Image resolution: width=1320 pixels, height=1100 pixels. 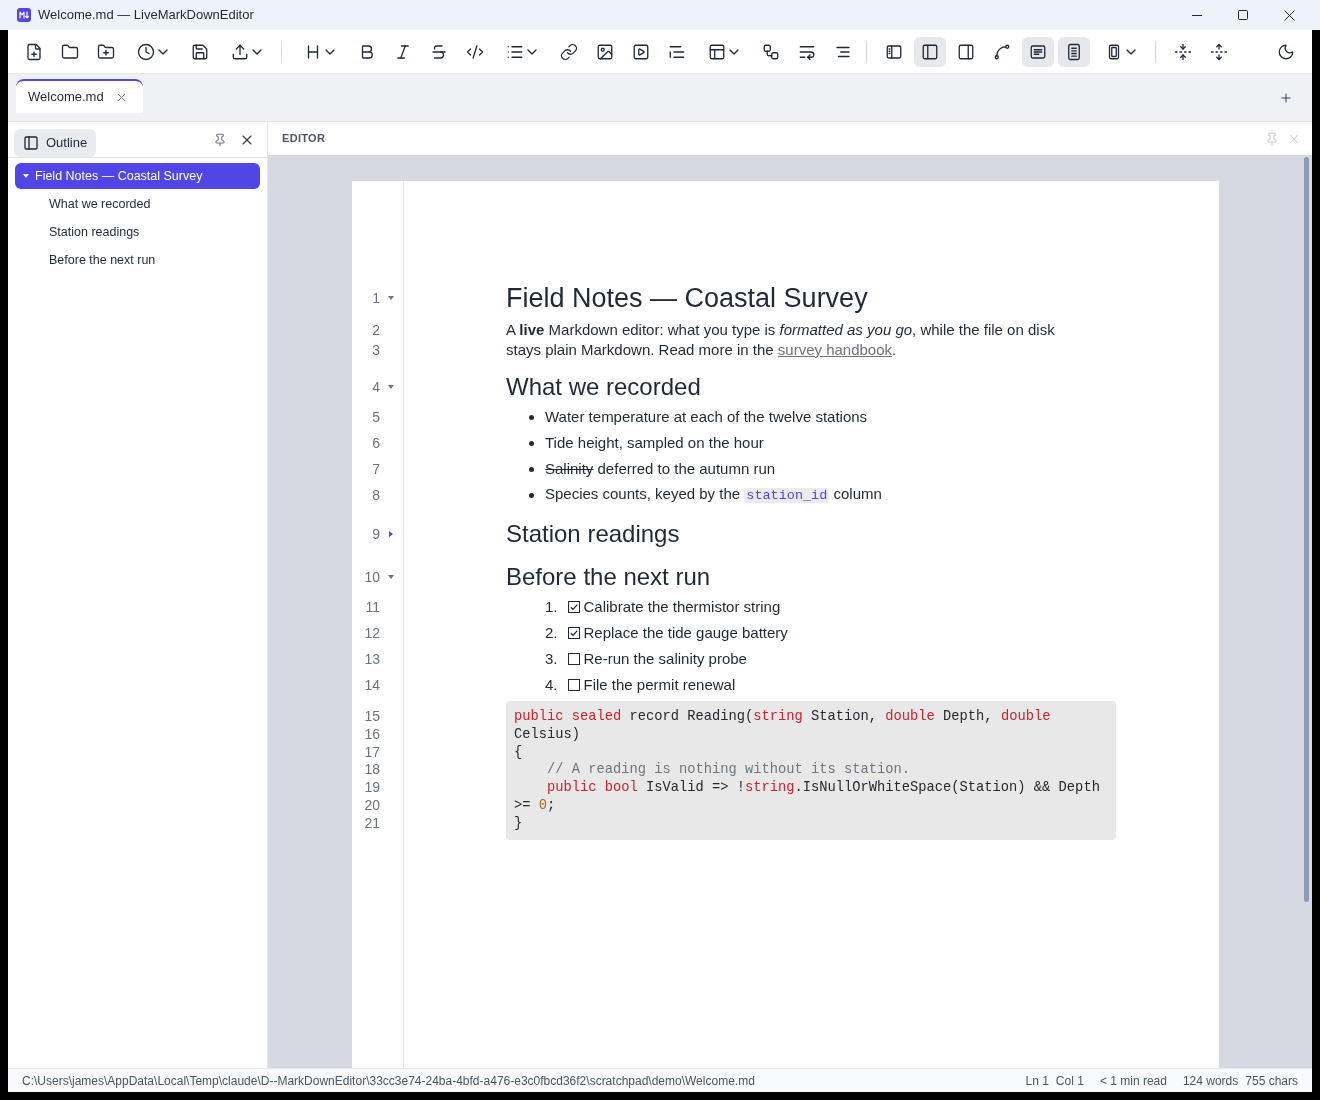 I want to click on folder-plus-icon, so click(x=106, y=51).